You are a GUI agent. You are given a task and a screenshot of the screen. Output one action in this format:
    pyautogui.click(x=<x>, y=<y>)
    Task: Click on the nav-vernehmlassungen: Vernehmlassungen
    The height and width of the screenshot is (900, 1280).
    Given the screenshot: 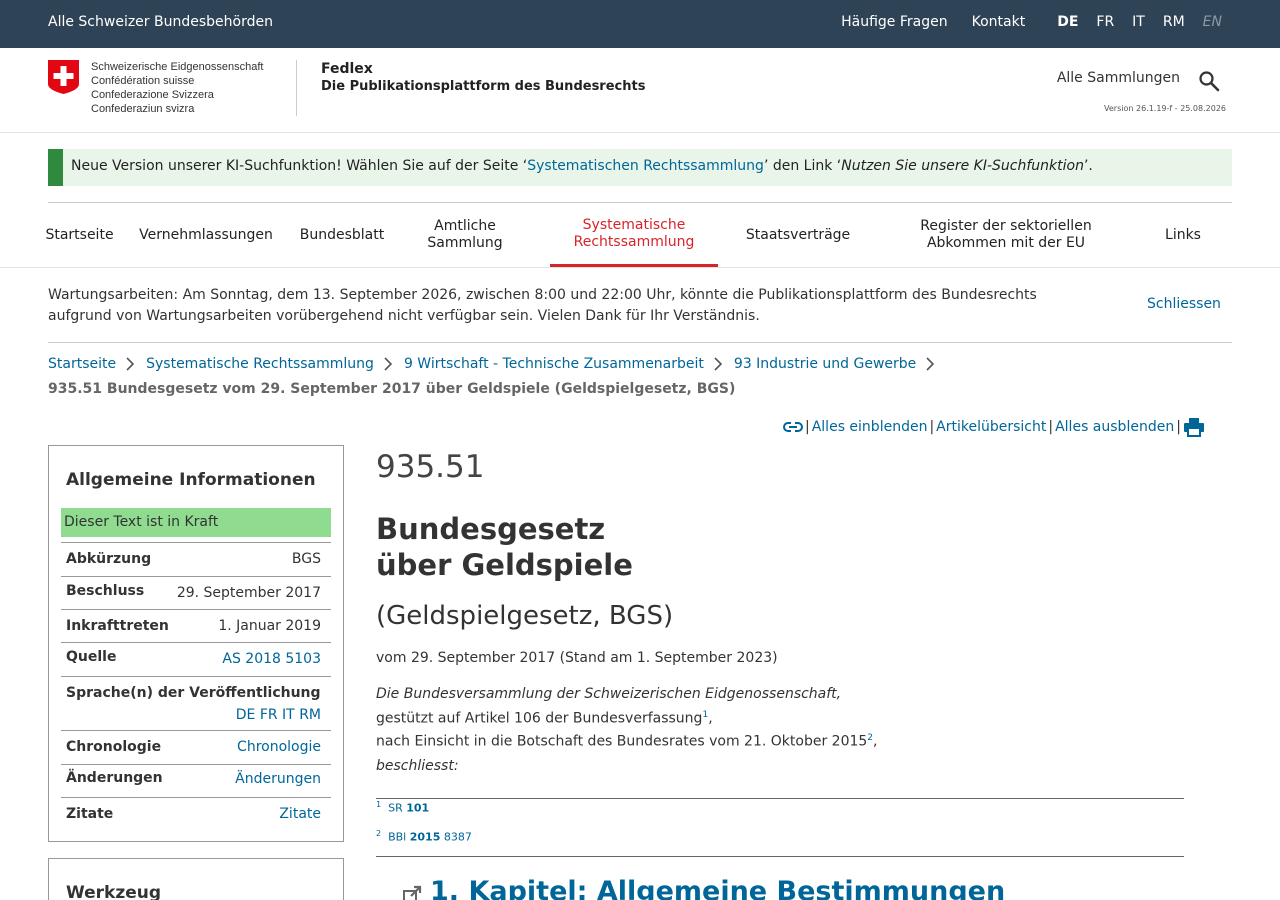 What is the action you would take?
    pyautogui.click(x=206, y=235)
    